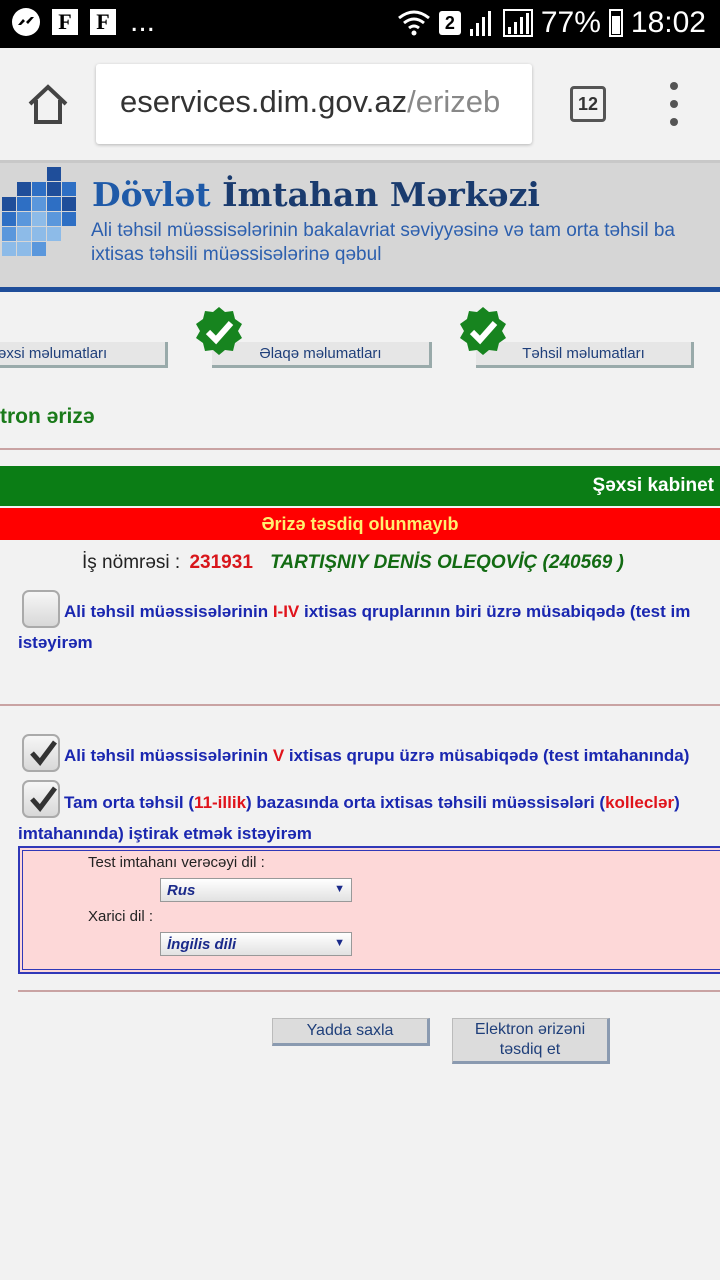 Image resolution: width=720 pixels, height=1280 pixels. I want to click on home-icon, so click(48, 104).